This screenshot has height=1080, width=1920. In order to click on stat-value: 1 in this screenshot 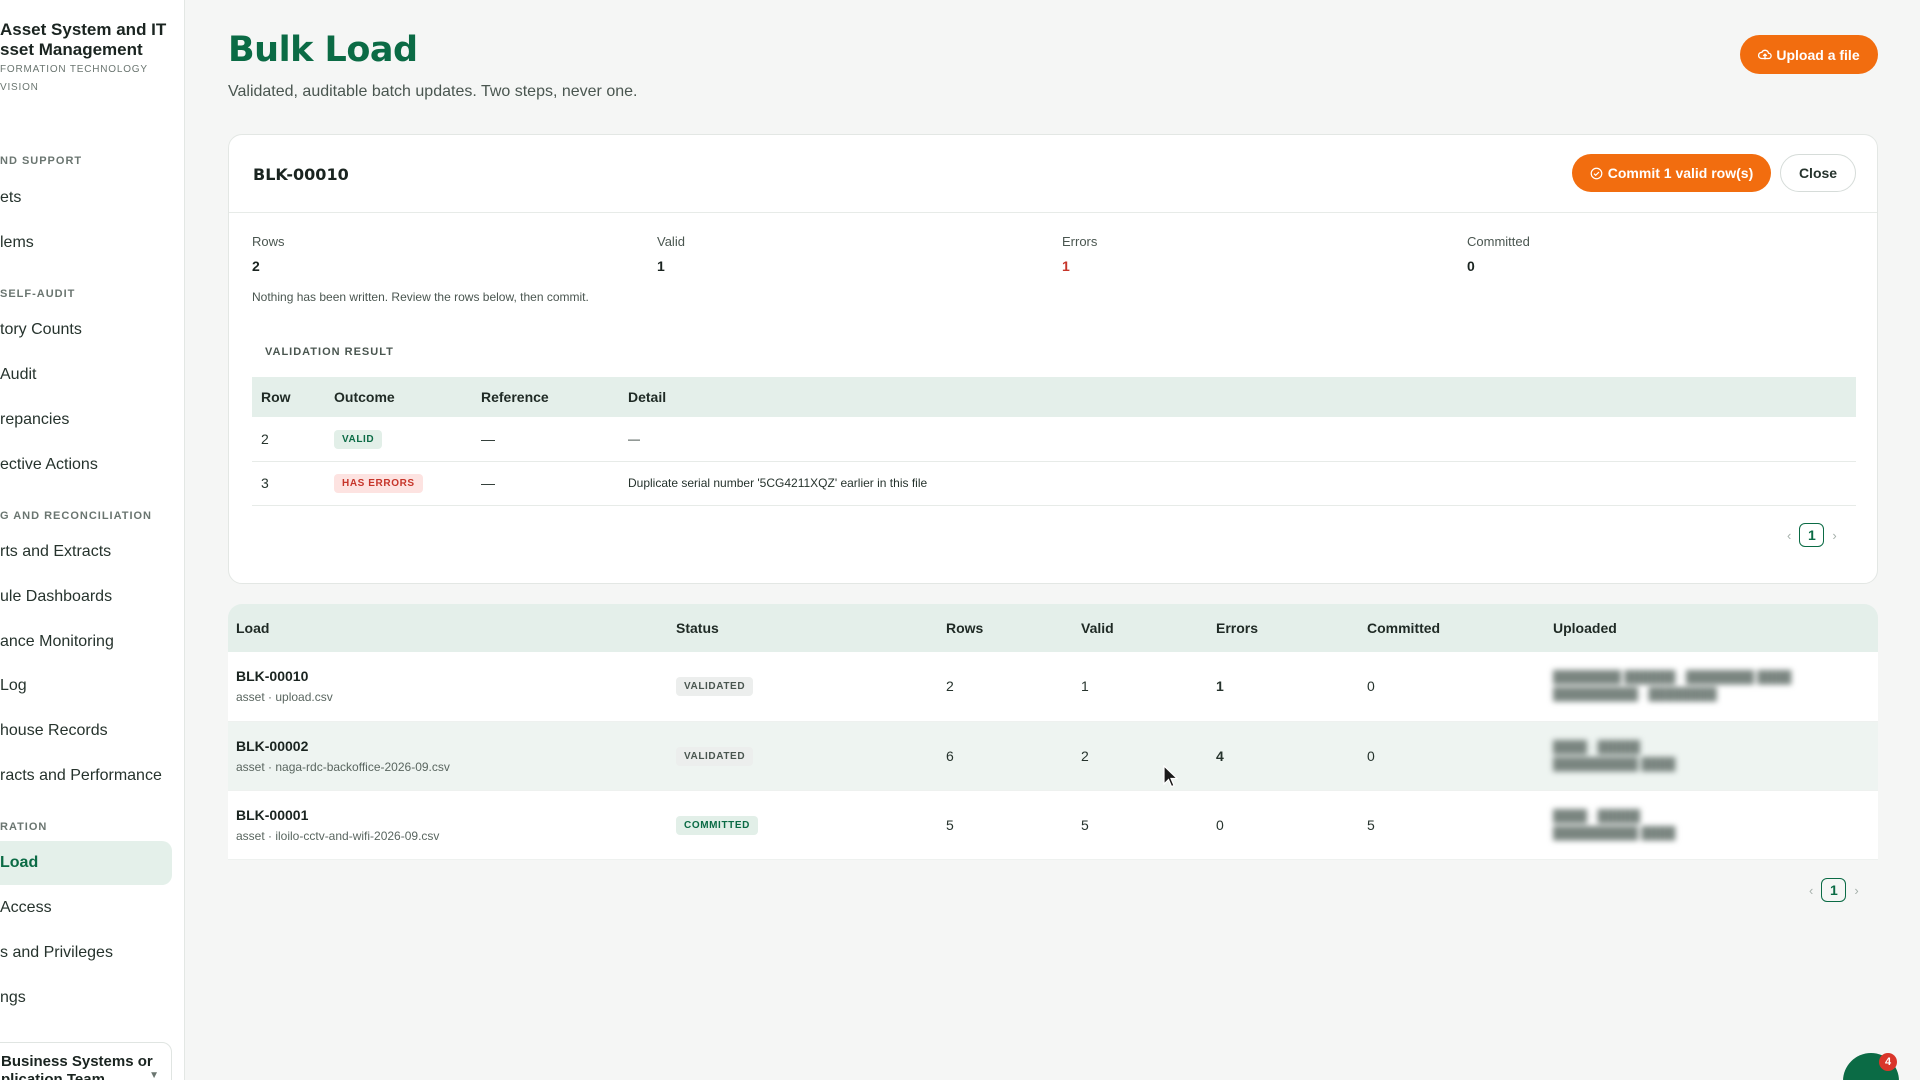, I will do `click(1066, 266)`.